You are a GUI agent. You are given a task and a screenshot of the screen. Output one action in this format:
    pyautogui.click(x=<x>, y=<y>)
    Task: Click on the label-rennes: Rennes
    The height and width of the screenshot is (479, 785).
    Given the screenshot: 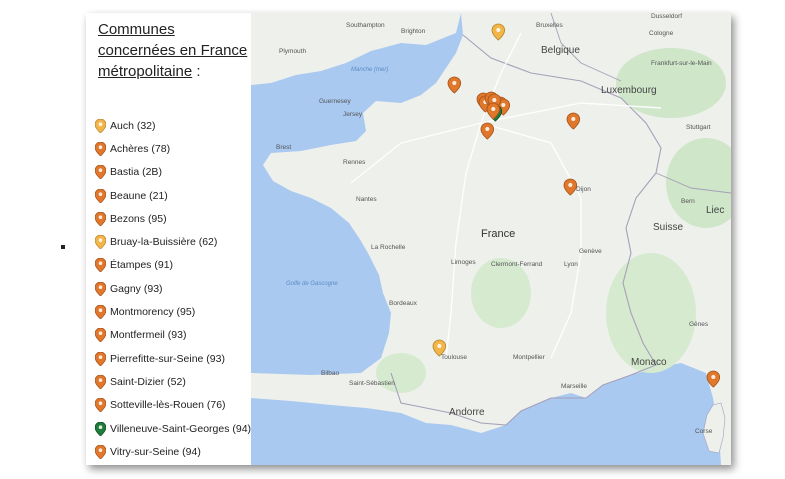 What is the action you would take?
    pyautogui.click(x=354, y=162)
    